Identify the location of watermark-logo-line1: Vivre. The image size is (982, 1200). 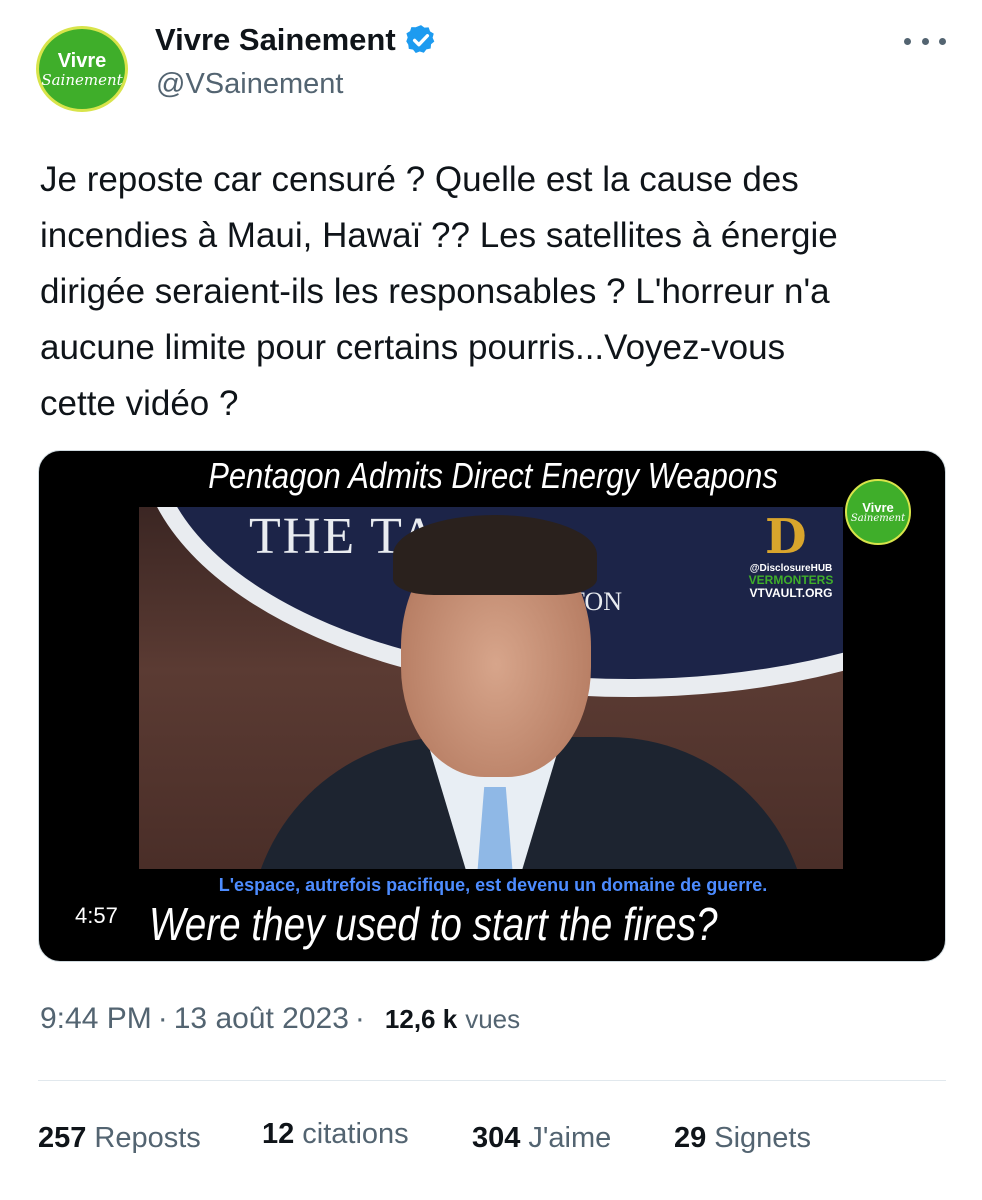
(878, 507).